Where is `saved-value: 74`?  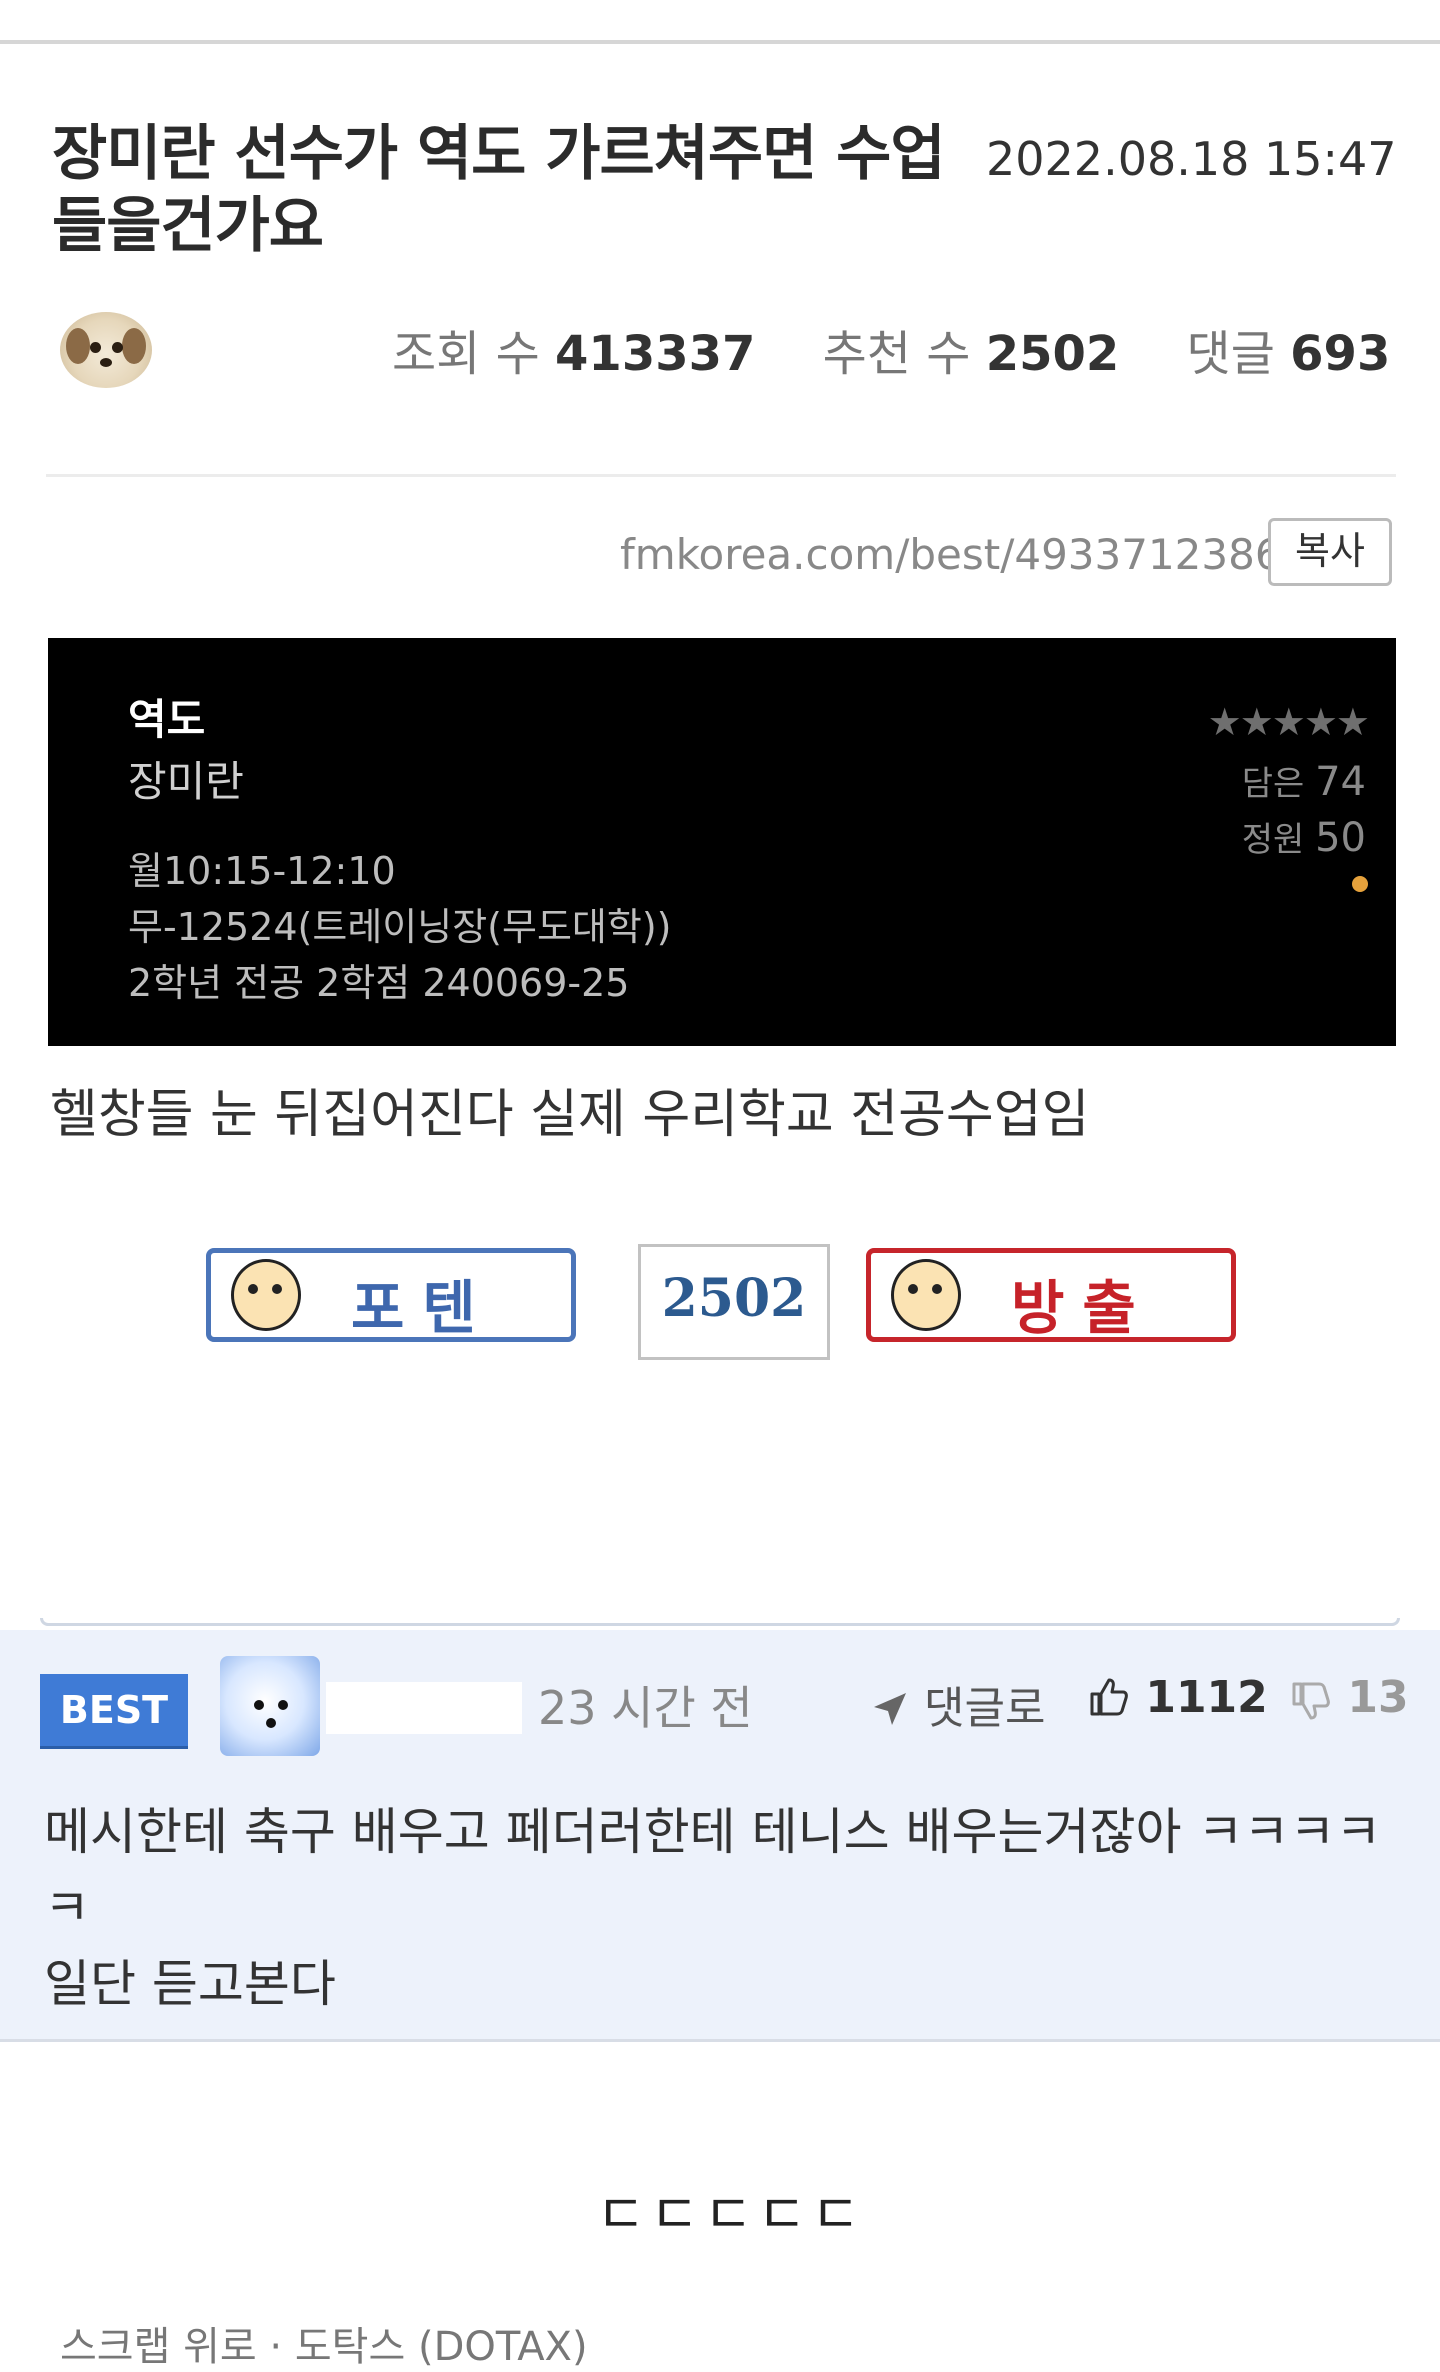 saved-value: 74 is located at coordinates (1340, 782).